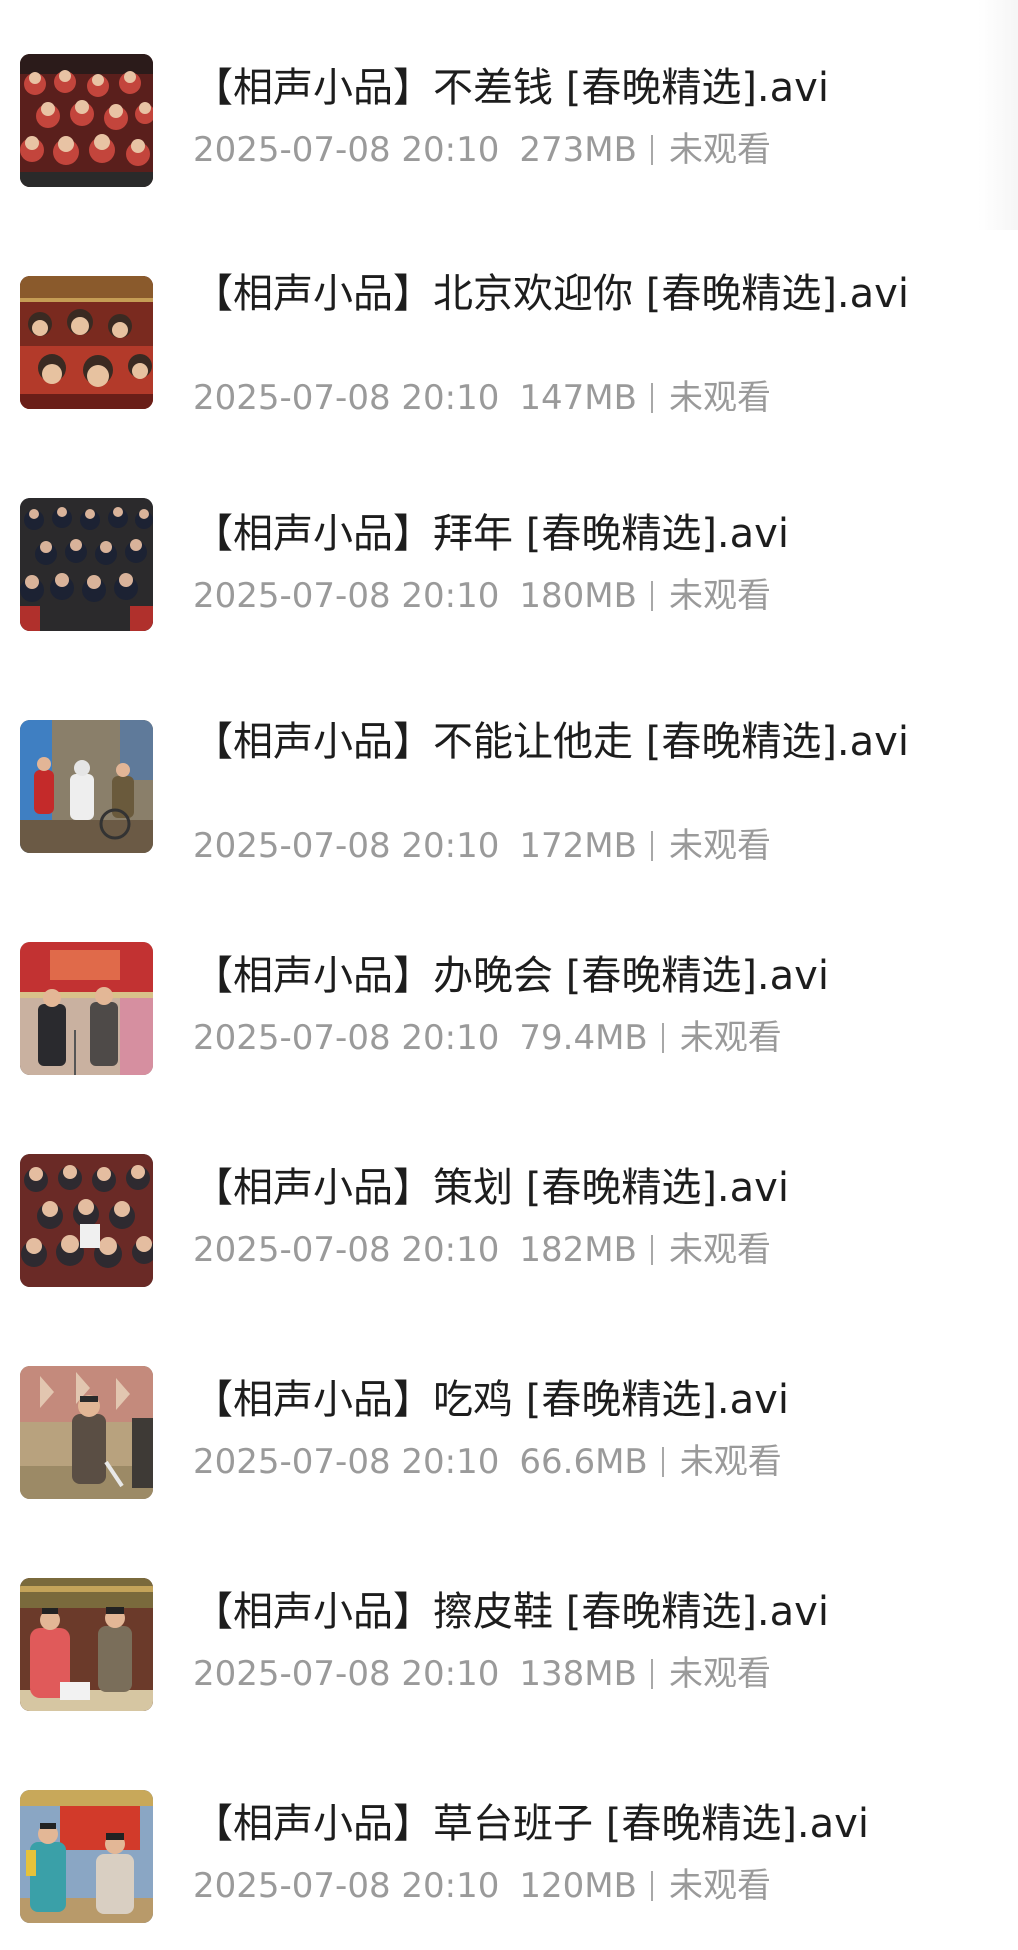 This screenshot has width=1018, height=1950. I want to click on file-name: 【相声小品】不差钱 [春晚精选].avi, so click(511, 88).